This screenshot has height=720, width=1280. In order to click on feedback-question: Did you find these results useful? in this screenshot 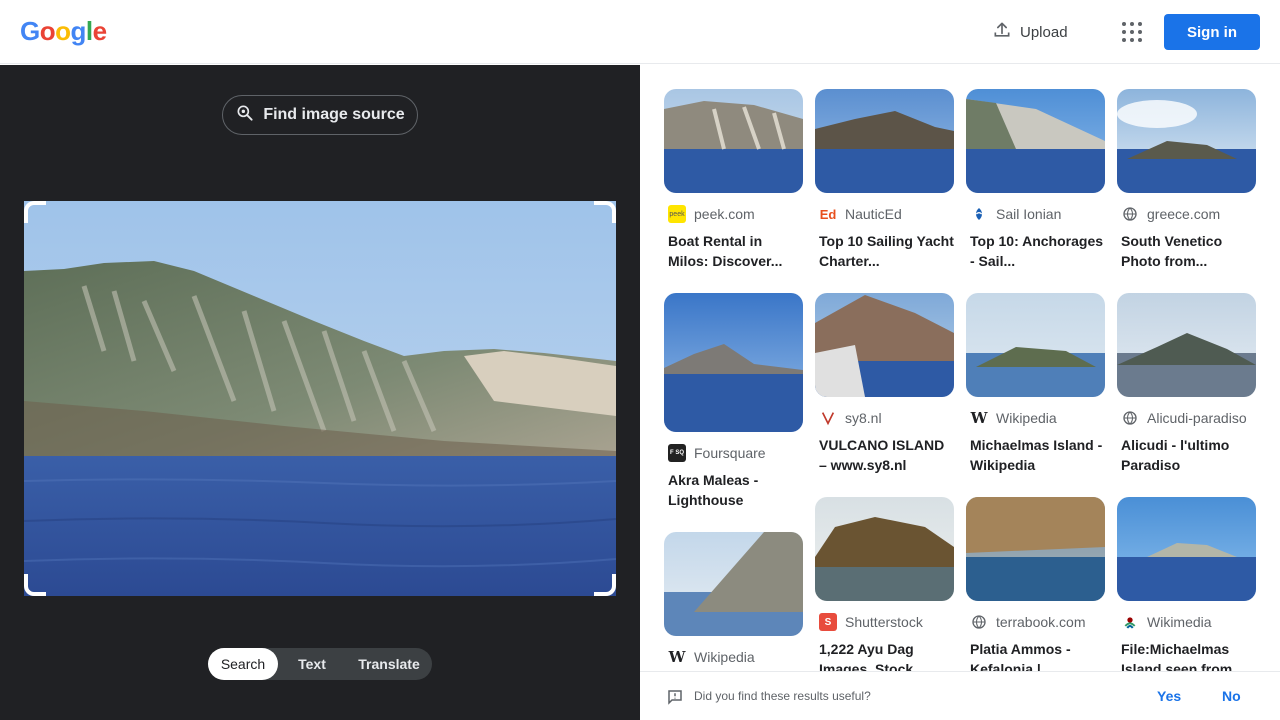, I will do `click(782, 696)`.